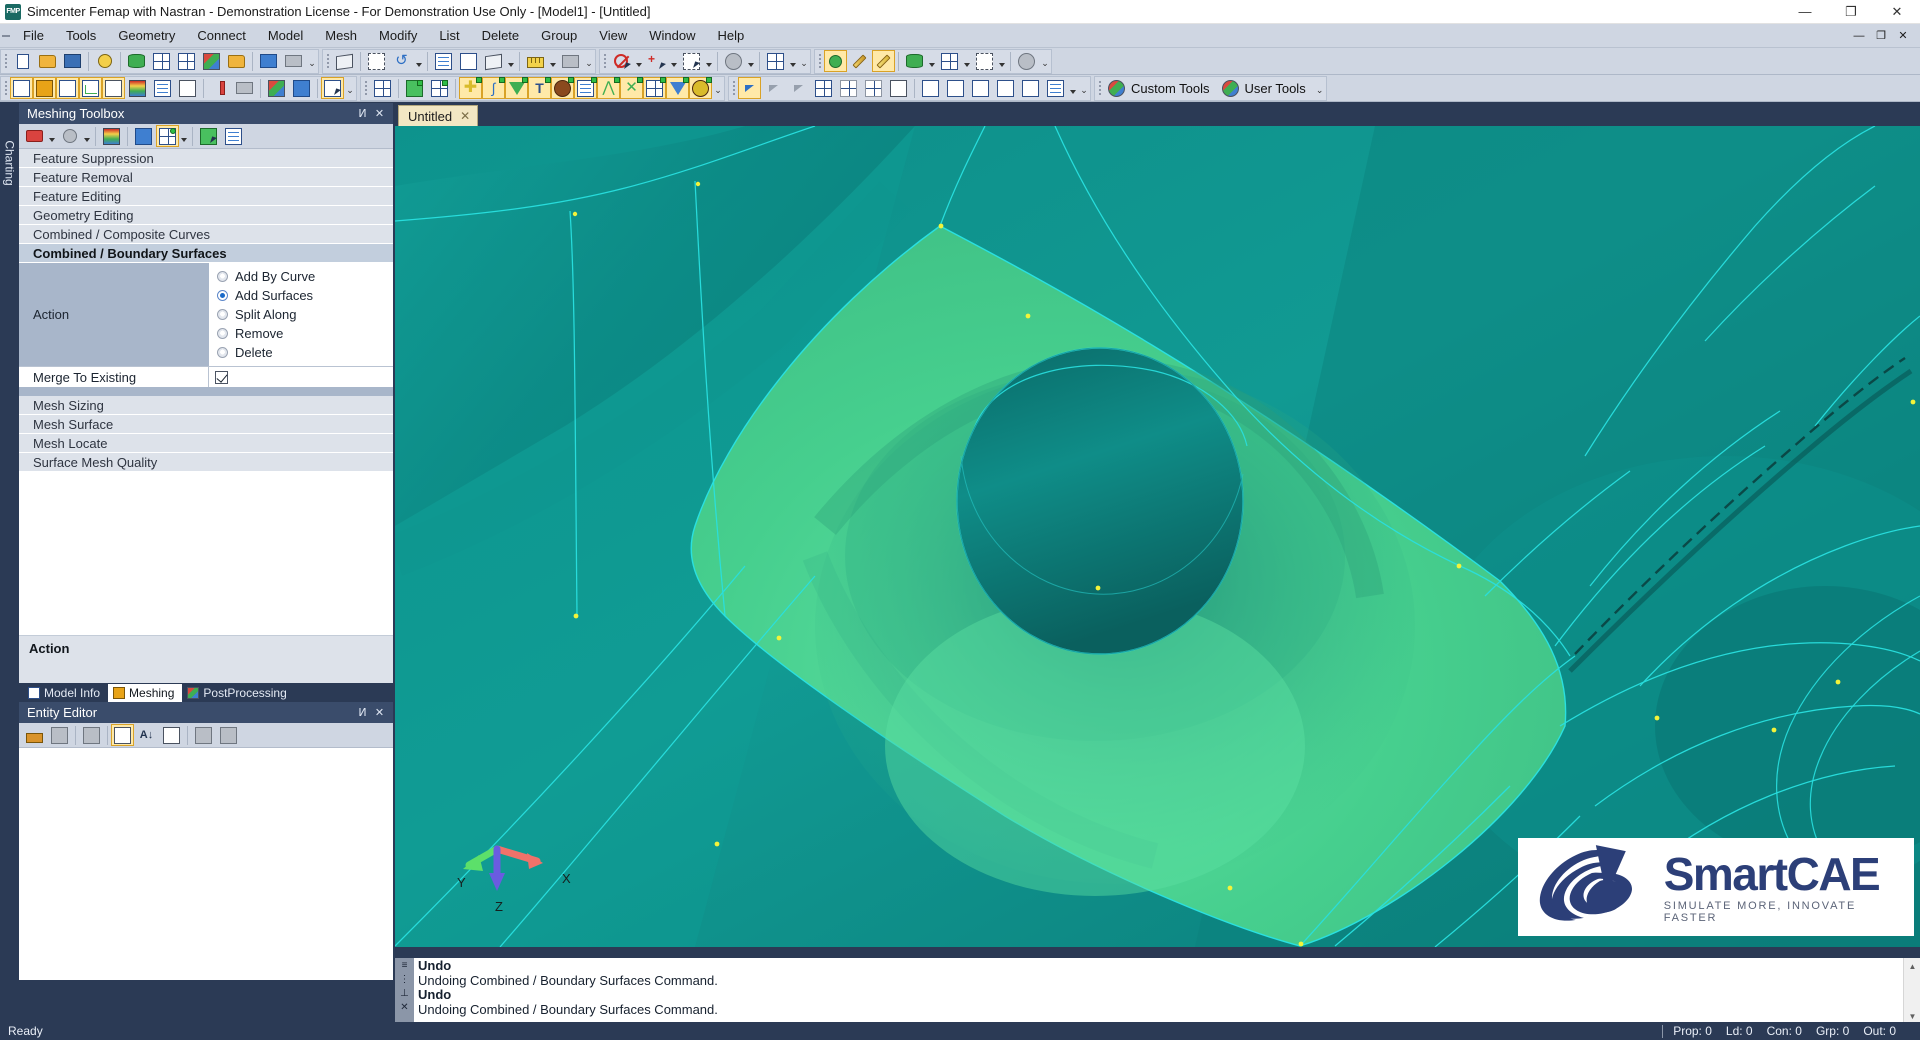  Describe the element at coordinates (90, 88) in the screenshot. I see `charting-pane-icon` at that location.